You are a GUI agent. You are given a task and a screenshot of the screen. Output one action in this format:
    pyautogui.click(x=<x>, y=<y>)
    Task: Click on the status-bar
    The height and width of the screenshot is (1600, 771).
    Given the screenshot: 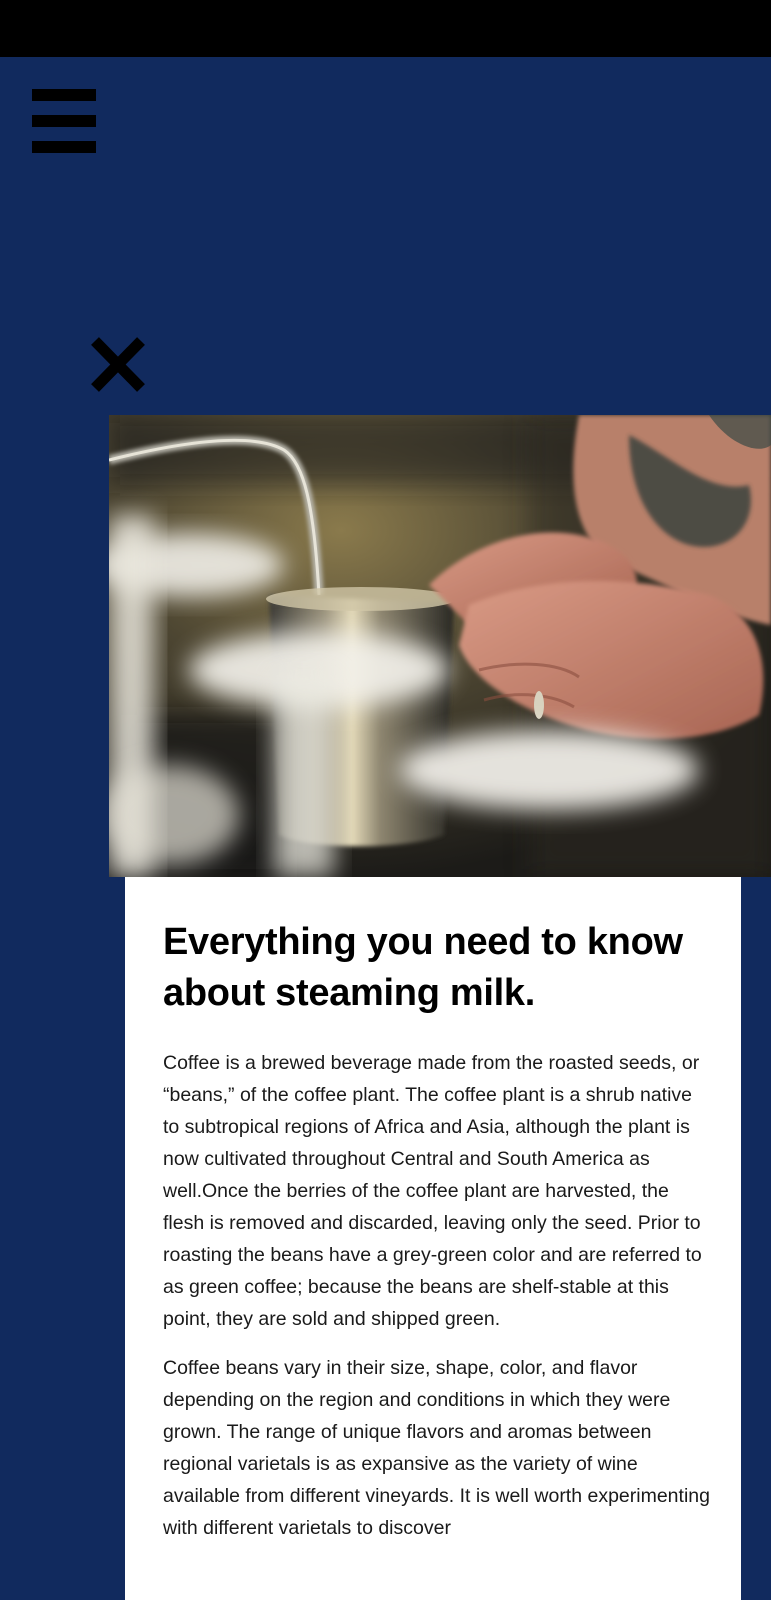 What is the action you would take?
    pyautogui.click(x=385, y=28)
    